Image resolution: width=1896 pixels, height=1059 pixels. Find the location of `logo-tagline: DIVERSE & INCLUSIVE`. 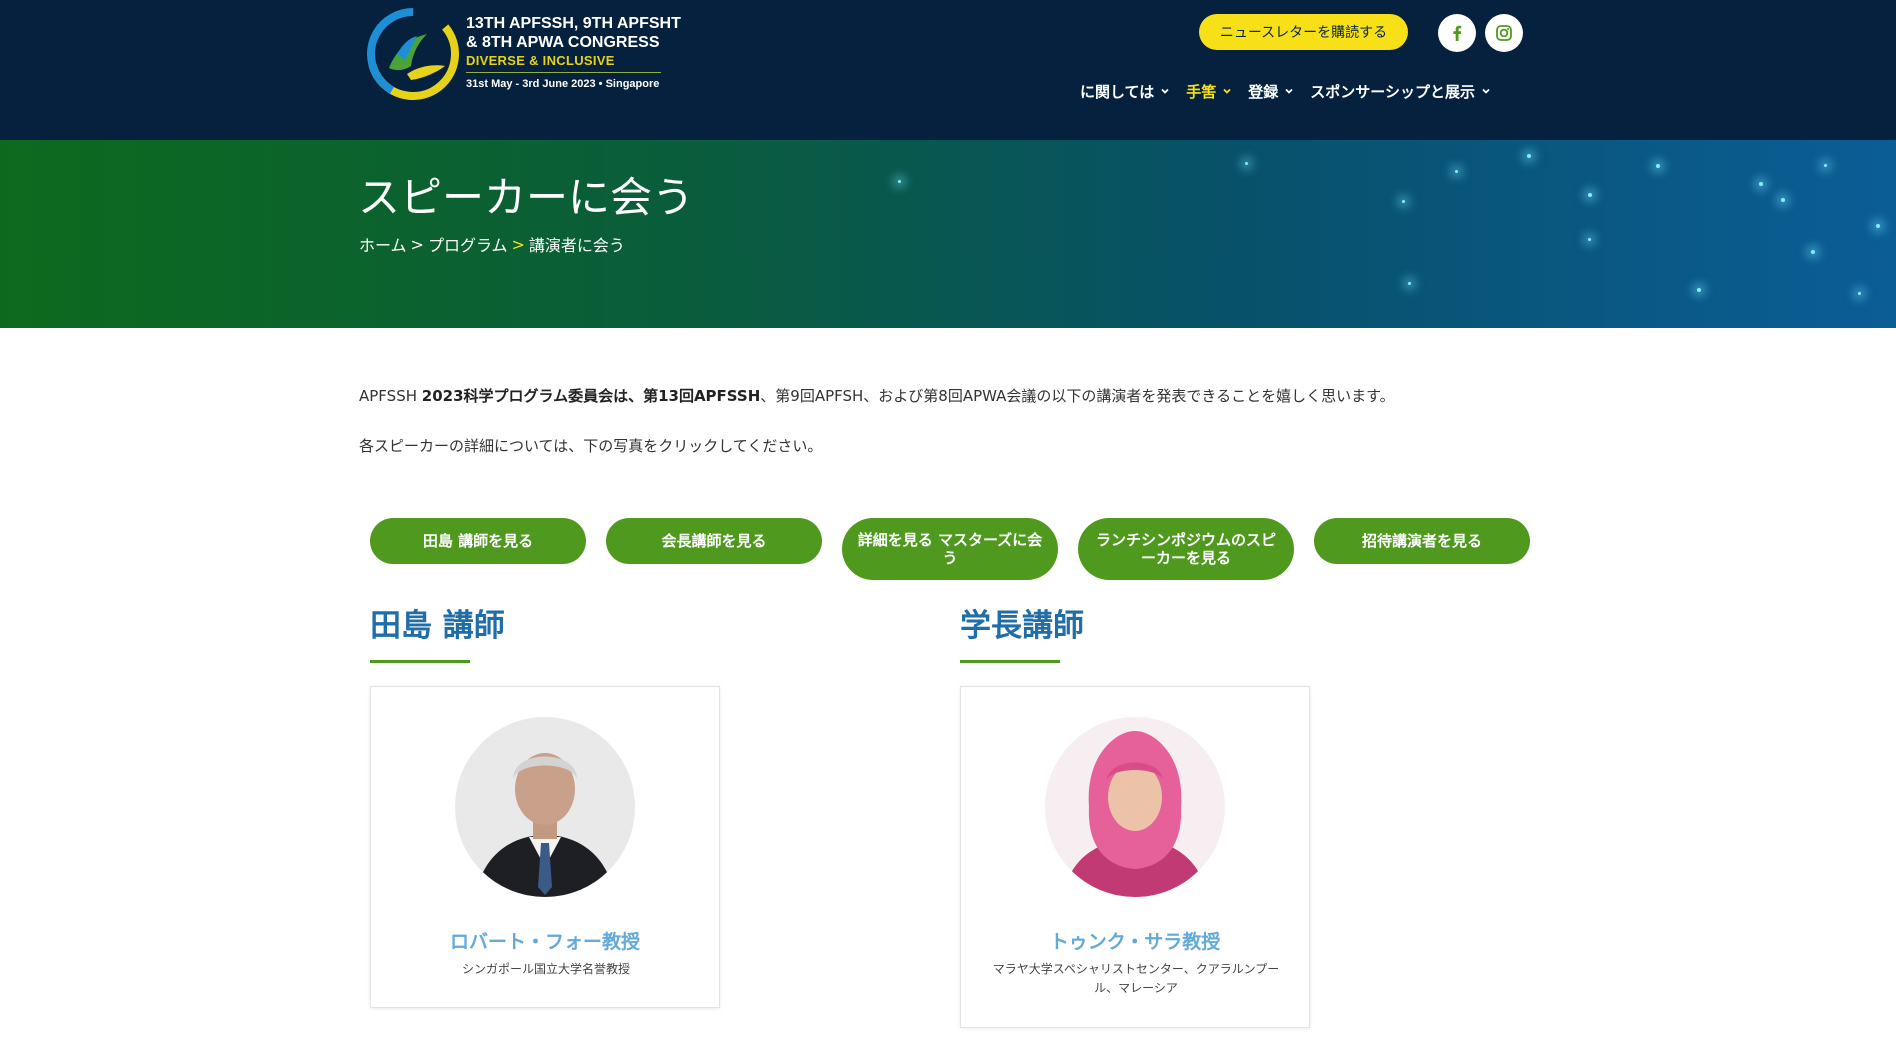

logo-tagline: DIVERSE & INCLUSIVE is located at coordinates (540, 60).